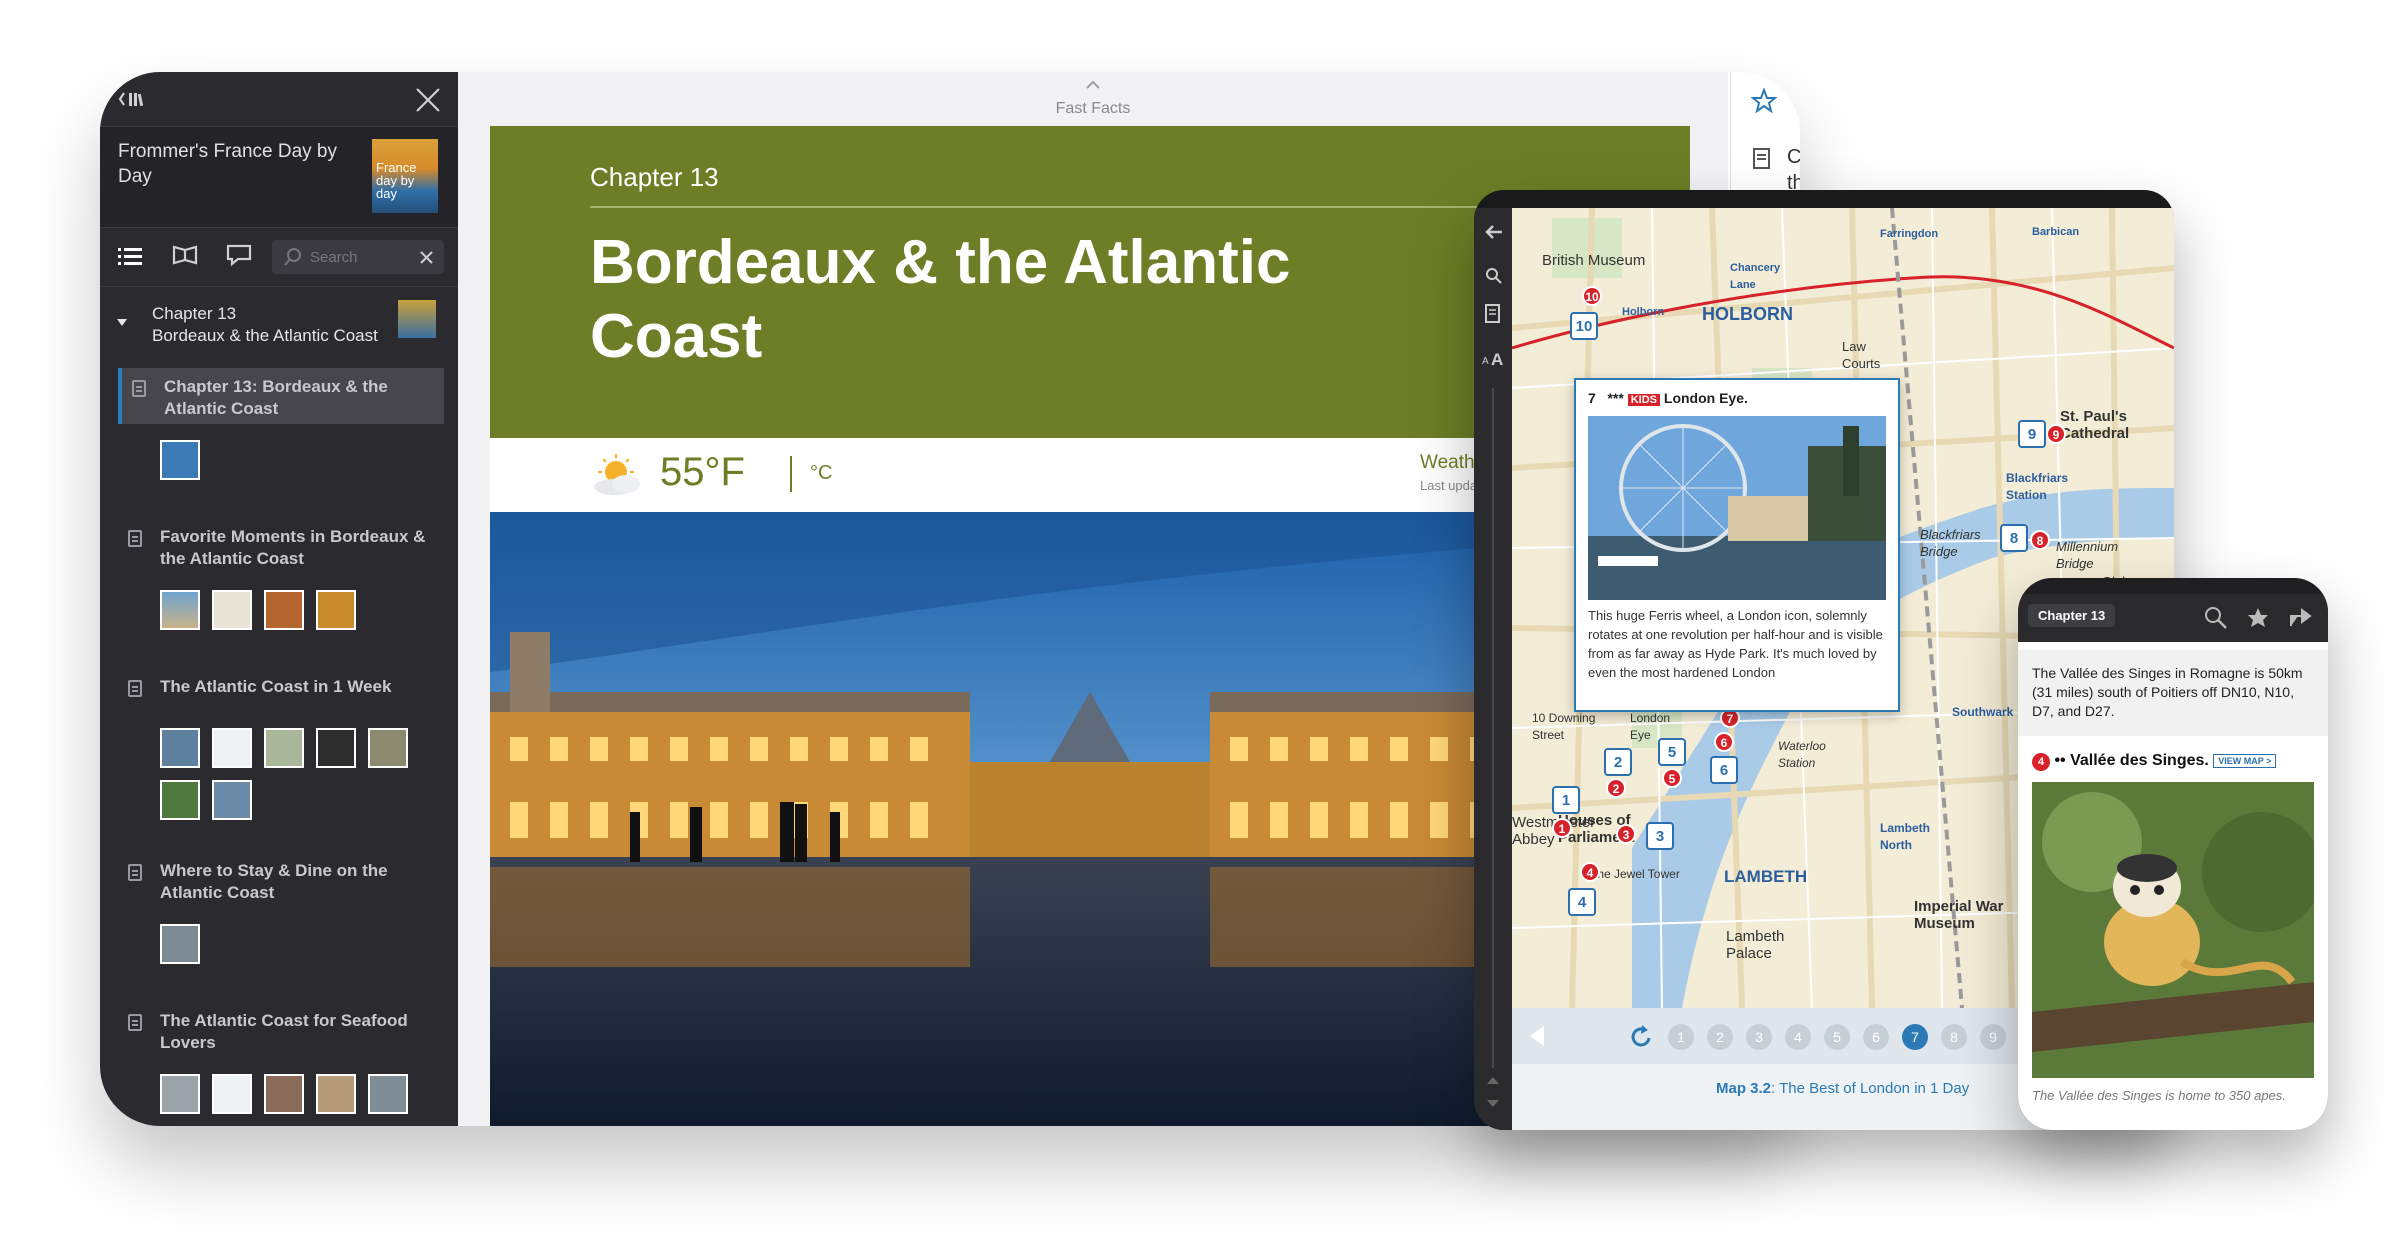  I want to click on map-label: Holborn, so click(1643, 312).